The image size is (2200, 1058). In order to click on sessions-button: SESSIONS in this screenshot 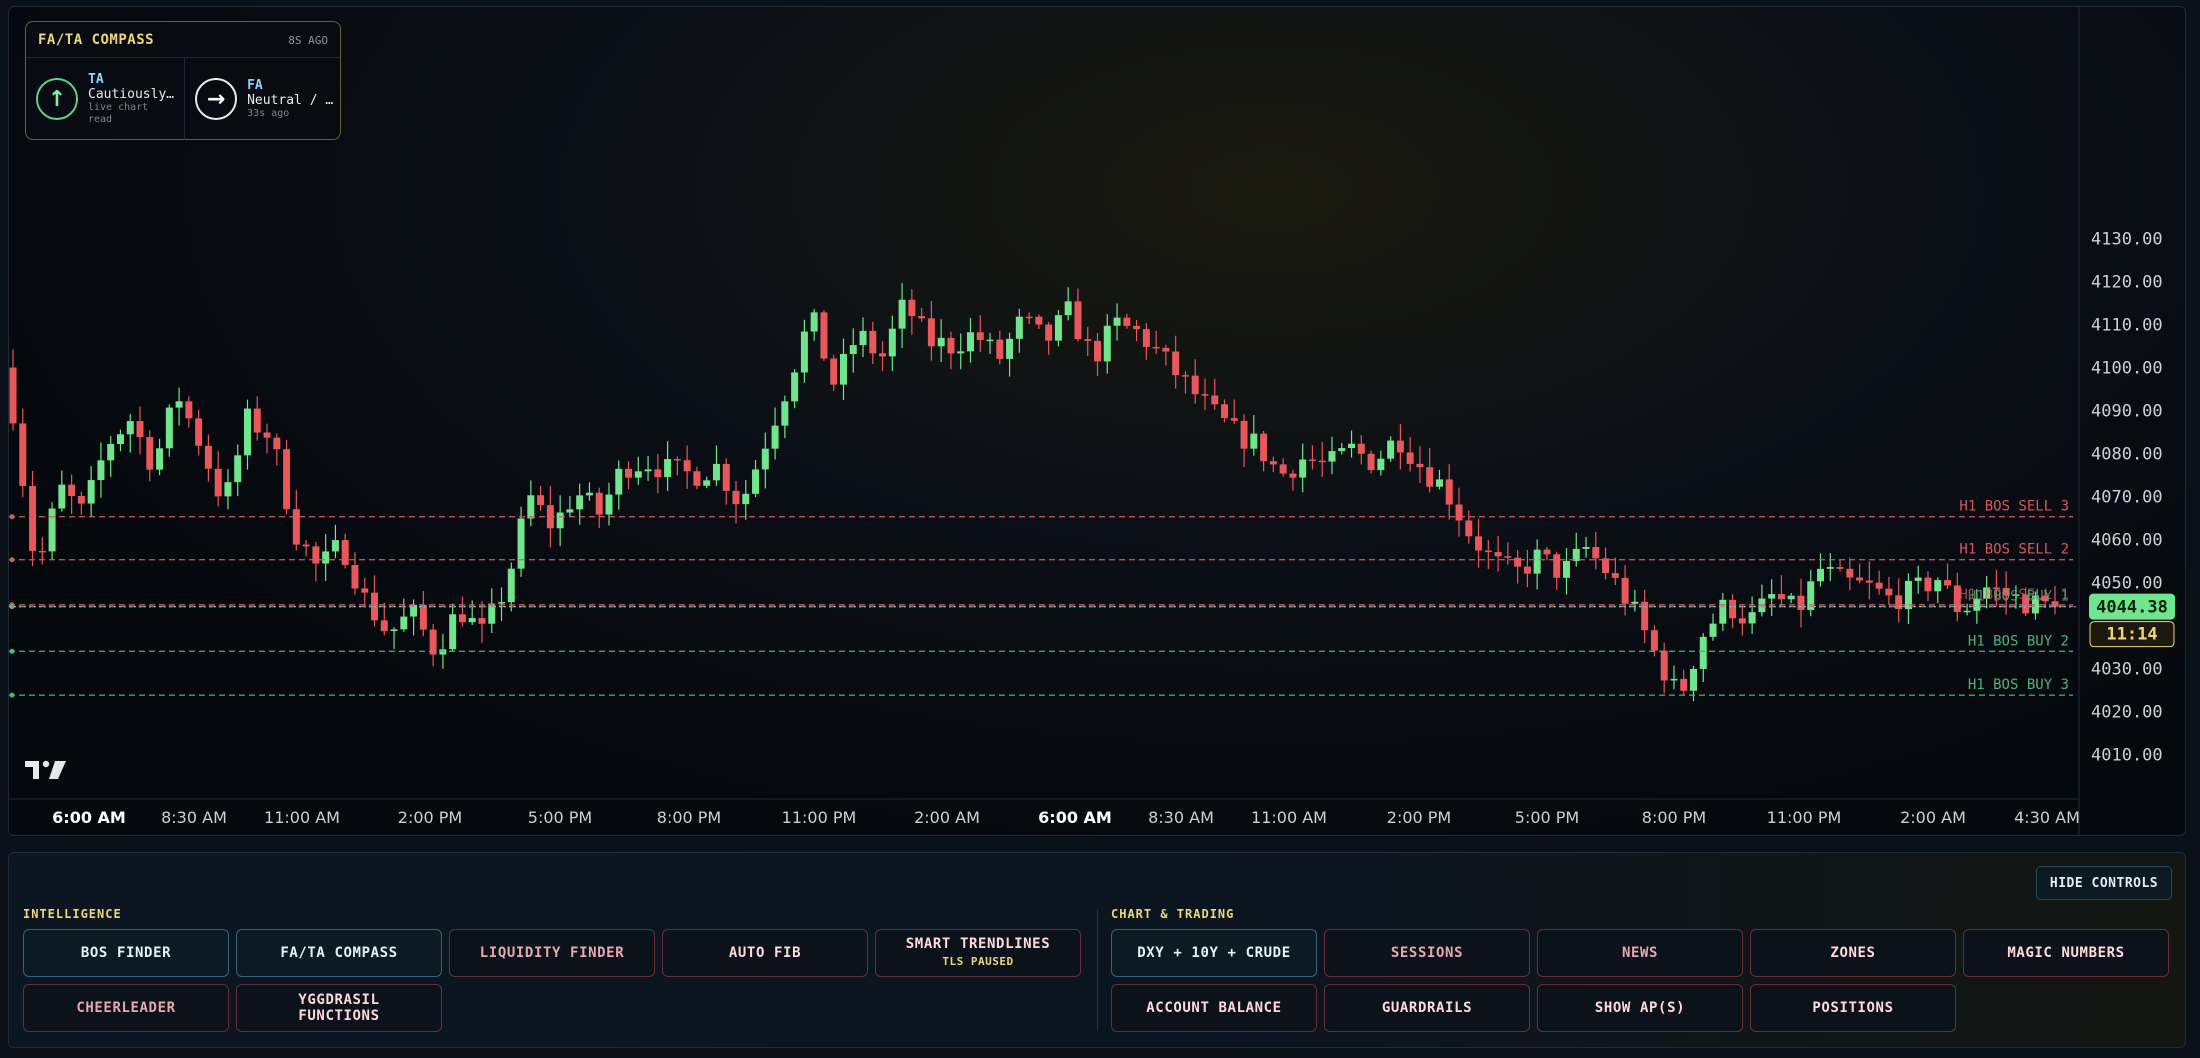, I will do `click(1427, 953)`.